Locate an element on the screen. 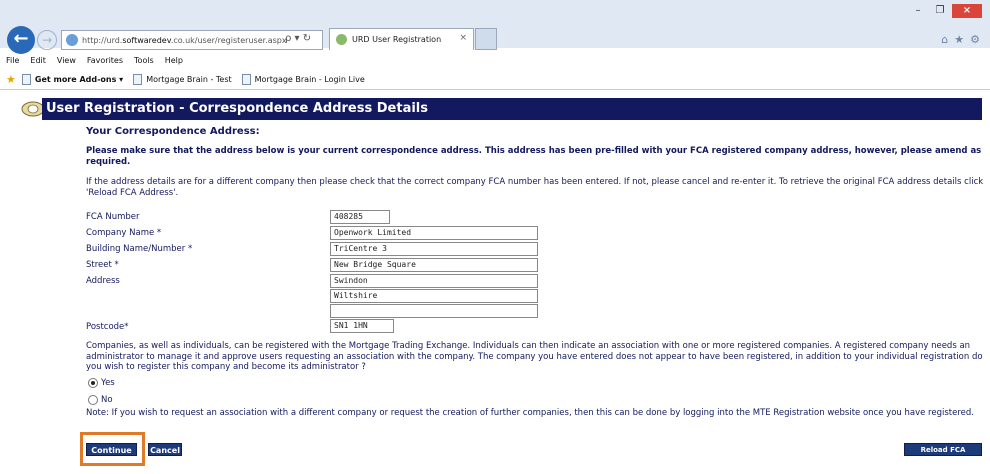 This screenshot has height=474, width=990. window-controls: – ❐ × is located at coordinates (945, 11).